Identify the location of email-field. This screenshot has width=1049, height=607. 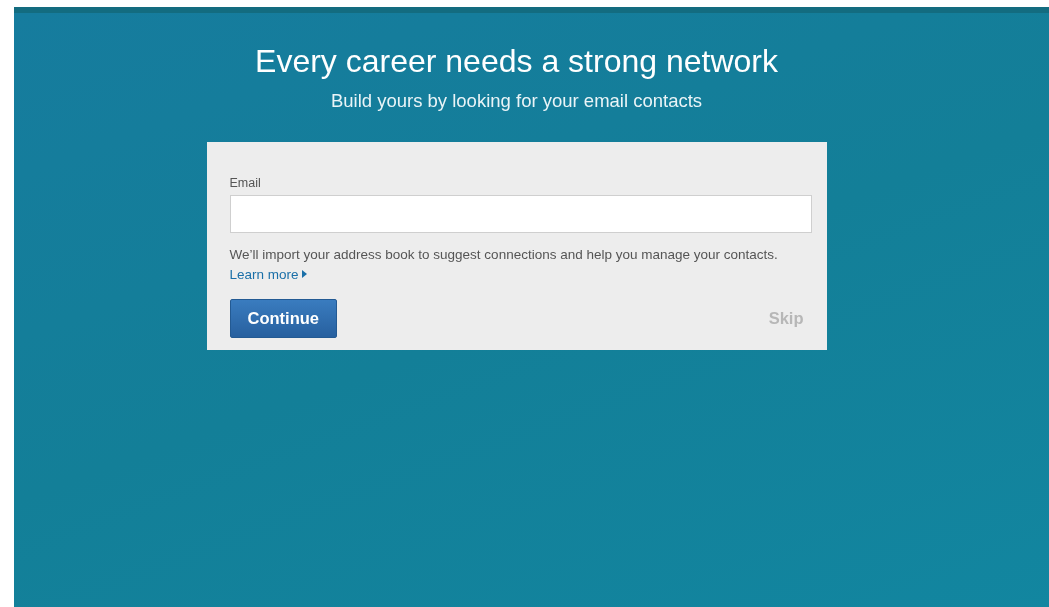
(520, 214).